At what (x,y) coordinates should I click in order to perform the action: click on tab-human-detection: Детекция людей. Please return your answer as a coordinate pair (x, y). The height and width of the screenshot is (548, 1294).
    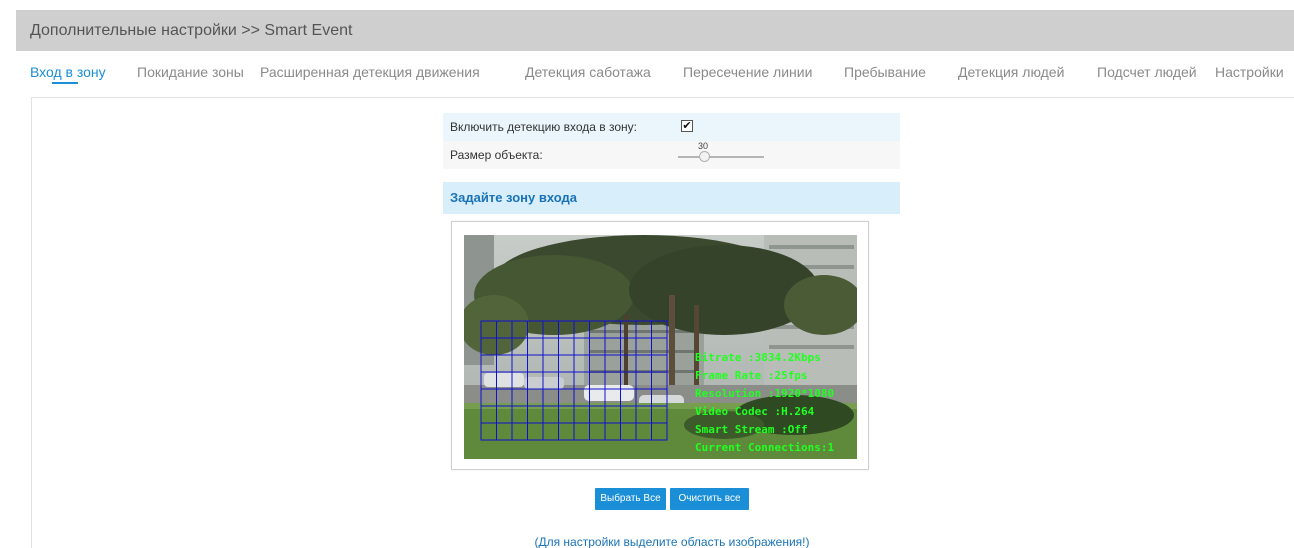
    Looking at the image, I should click on (1011, 72).